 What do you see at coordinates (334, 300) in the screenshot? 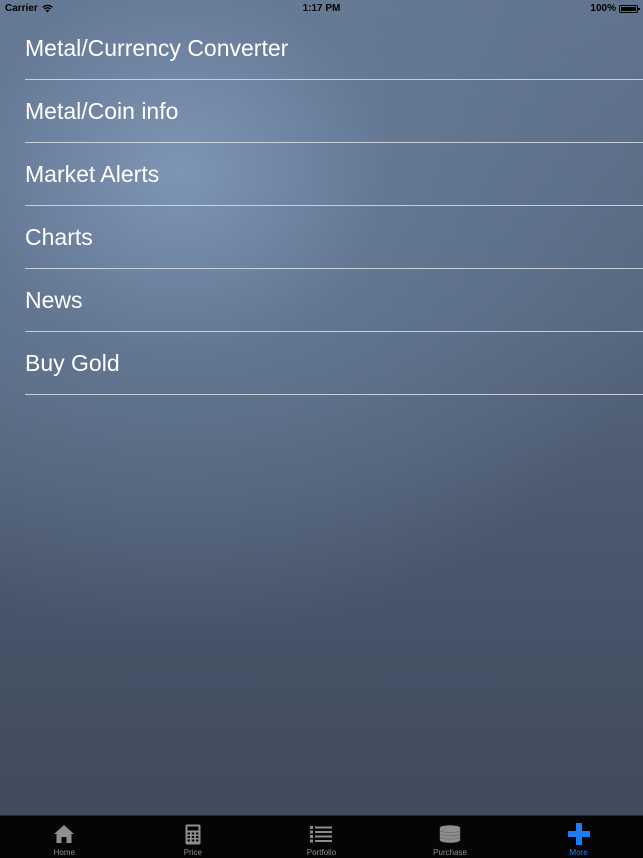
I see `menu-item-news: News` at bounding box center [334, 300].